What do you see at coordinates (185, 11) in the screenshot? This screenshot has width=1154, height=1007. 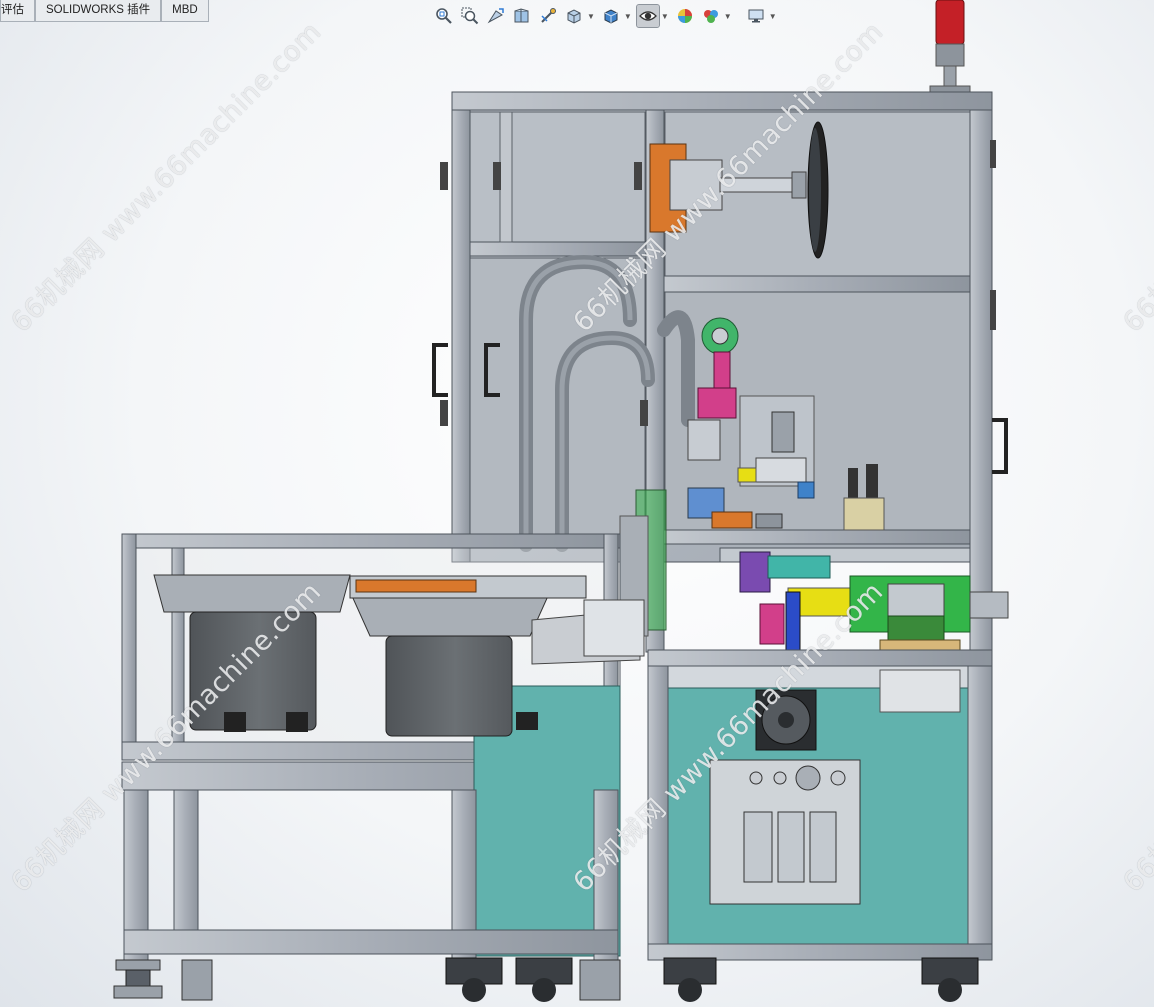 I see `tab-mbd: MBD` at bounding box center [185, 11].